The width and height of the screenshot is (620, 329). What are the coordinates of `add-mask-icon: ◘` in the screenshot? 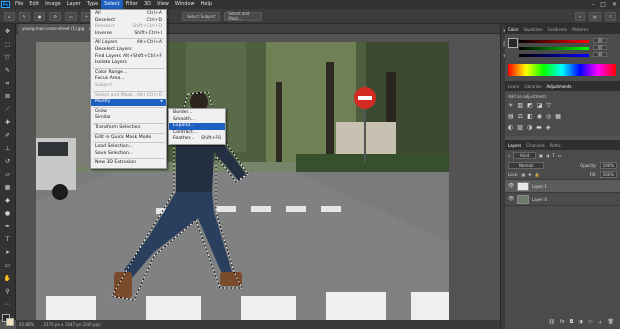 It's located at (572, 322).